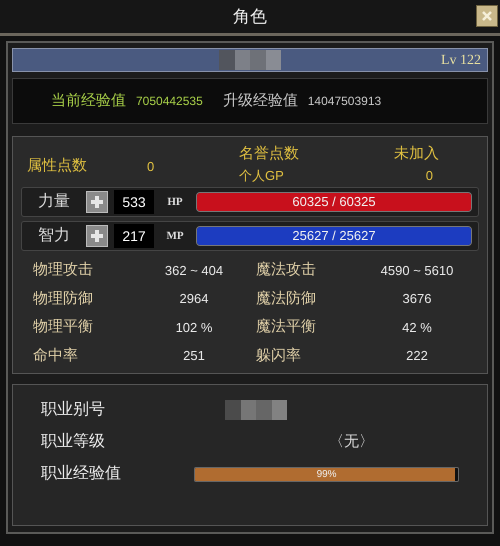  What do you see at coordinates (73, 410) in the screenshot?
I see `job-label: 职业别号` at bounding box center [73, 410].